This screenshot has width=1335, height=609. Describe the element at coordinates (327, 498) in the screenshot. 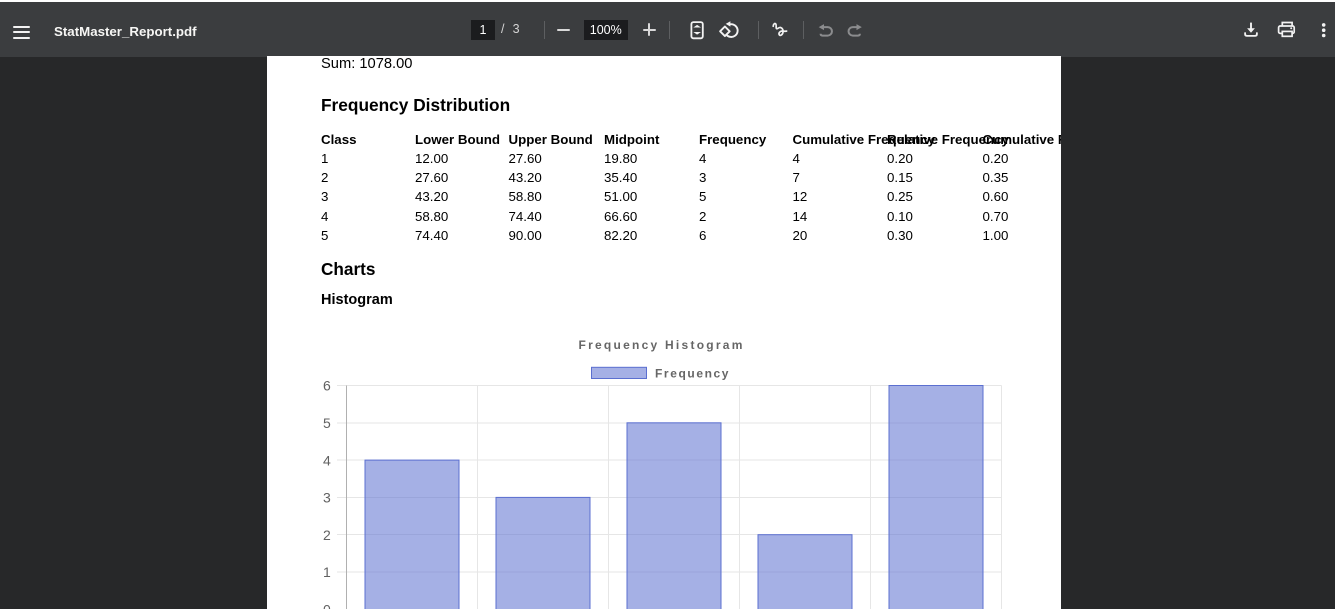

I see `svg-text: 3` at that location.